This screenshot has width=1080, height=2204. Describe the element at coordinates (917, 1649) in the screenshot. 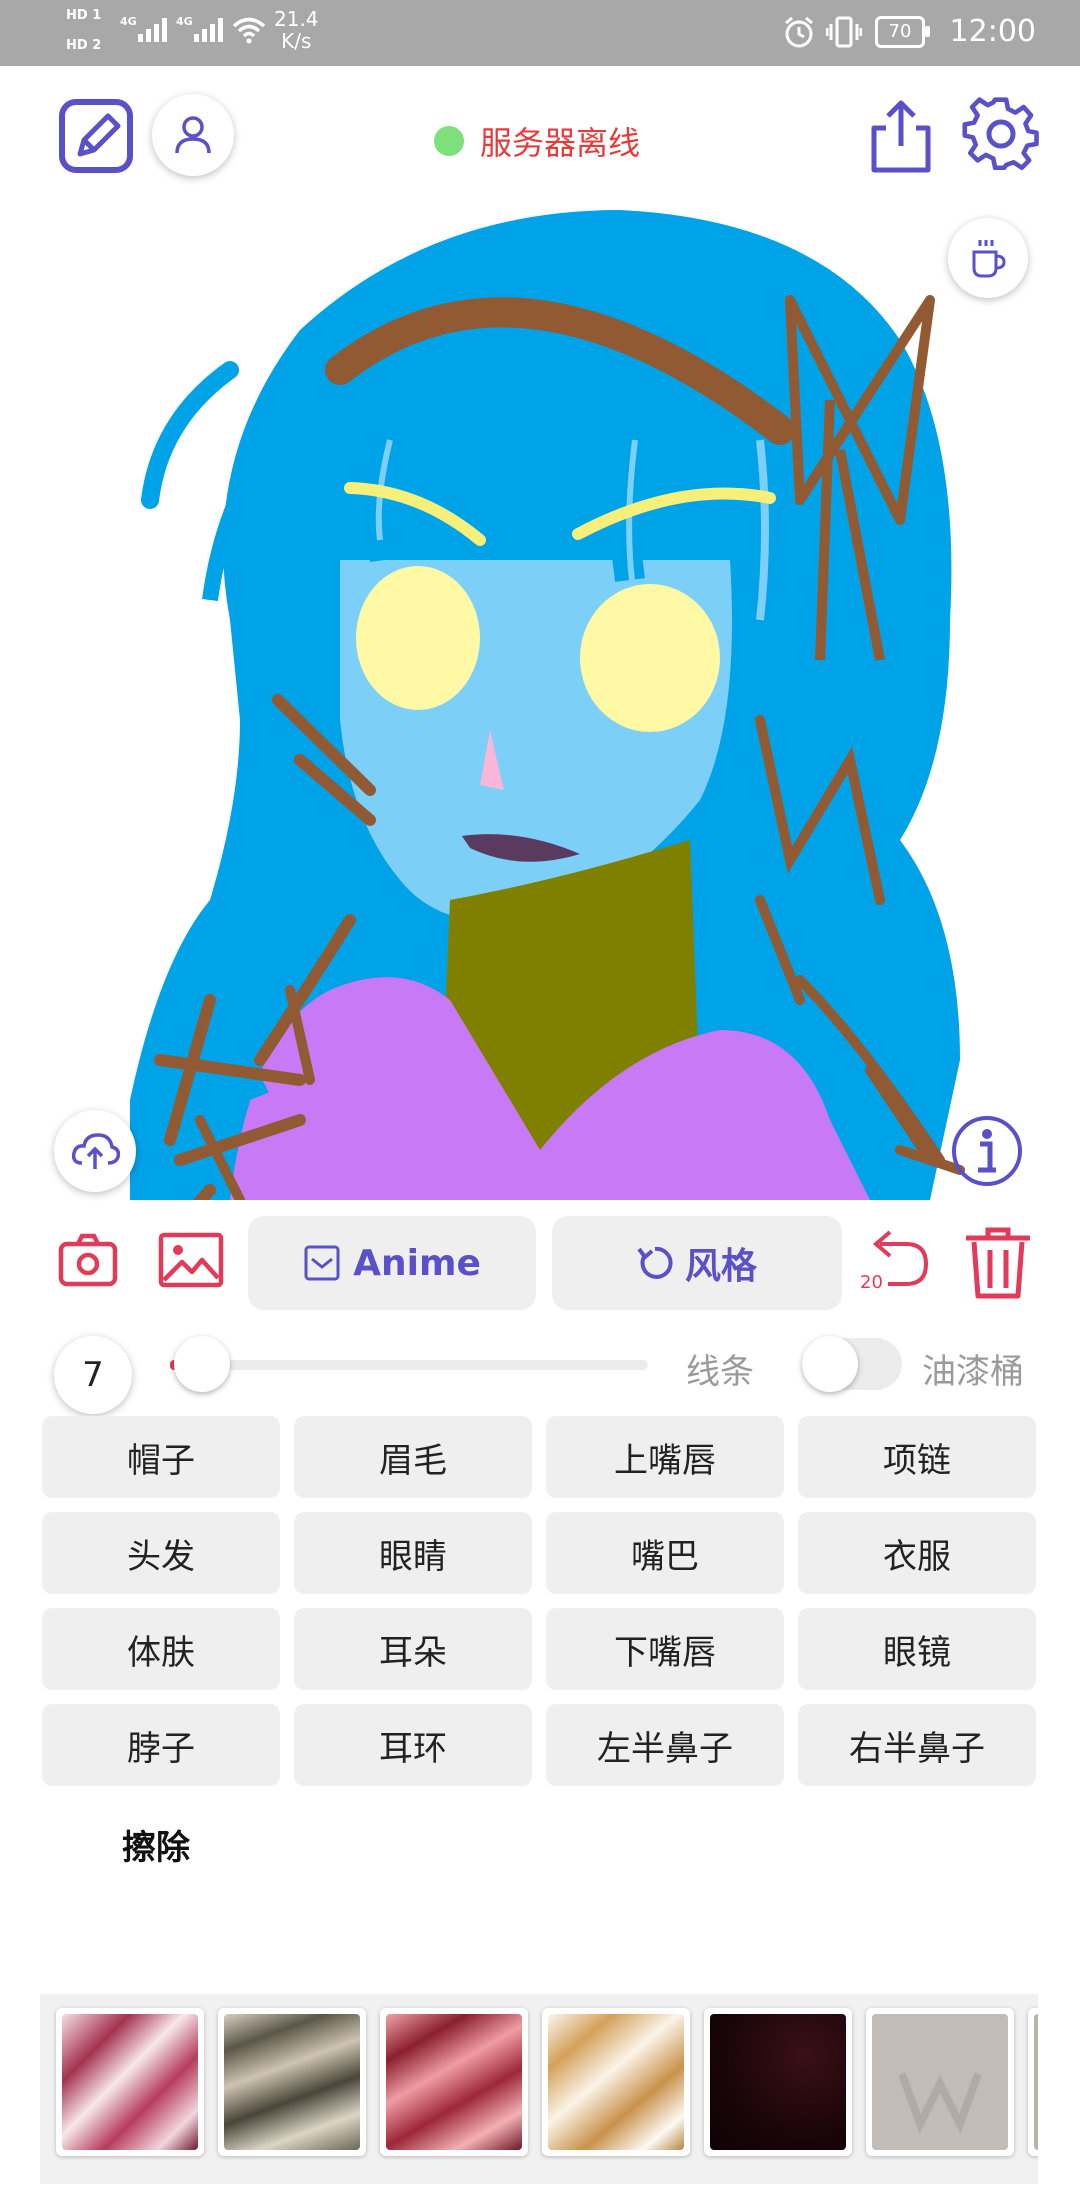

I see `part-button-glasses: 眼镜` at that location.